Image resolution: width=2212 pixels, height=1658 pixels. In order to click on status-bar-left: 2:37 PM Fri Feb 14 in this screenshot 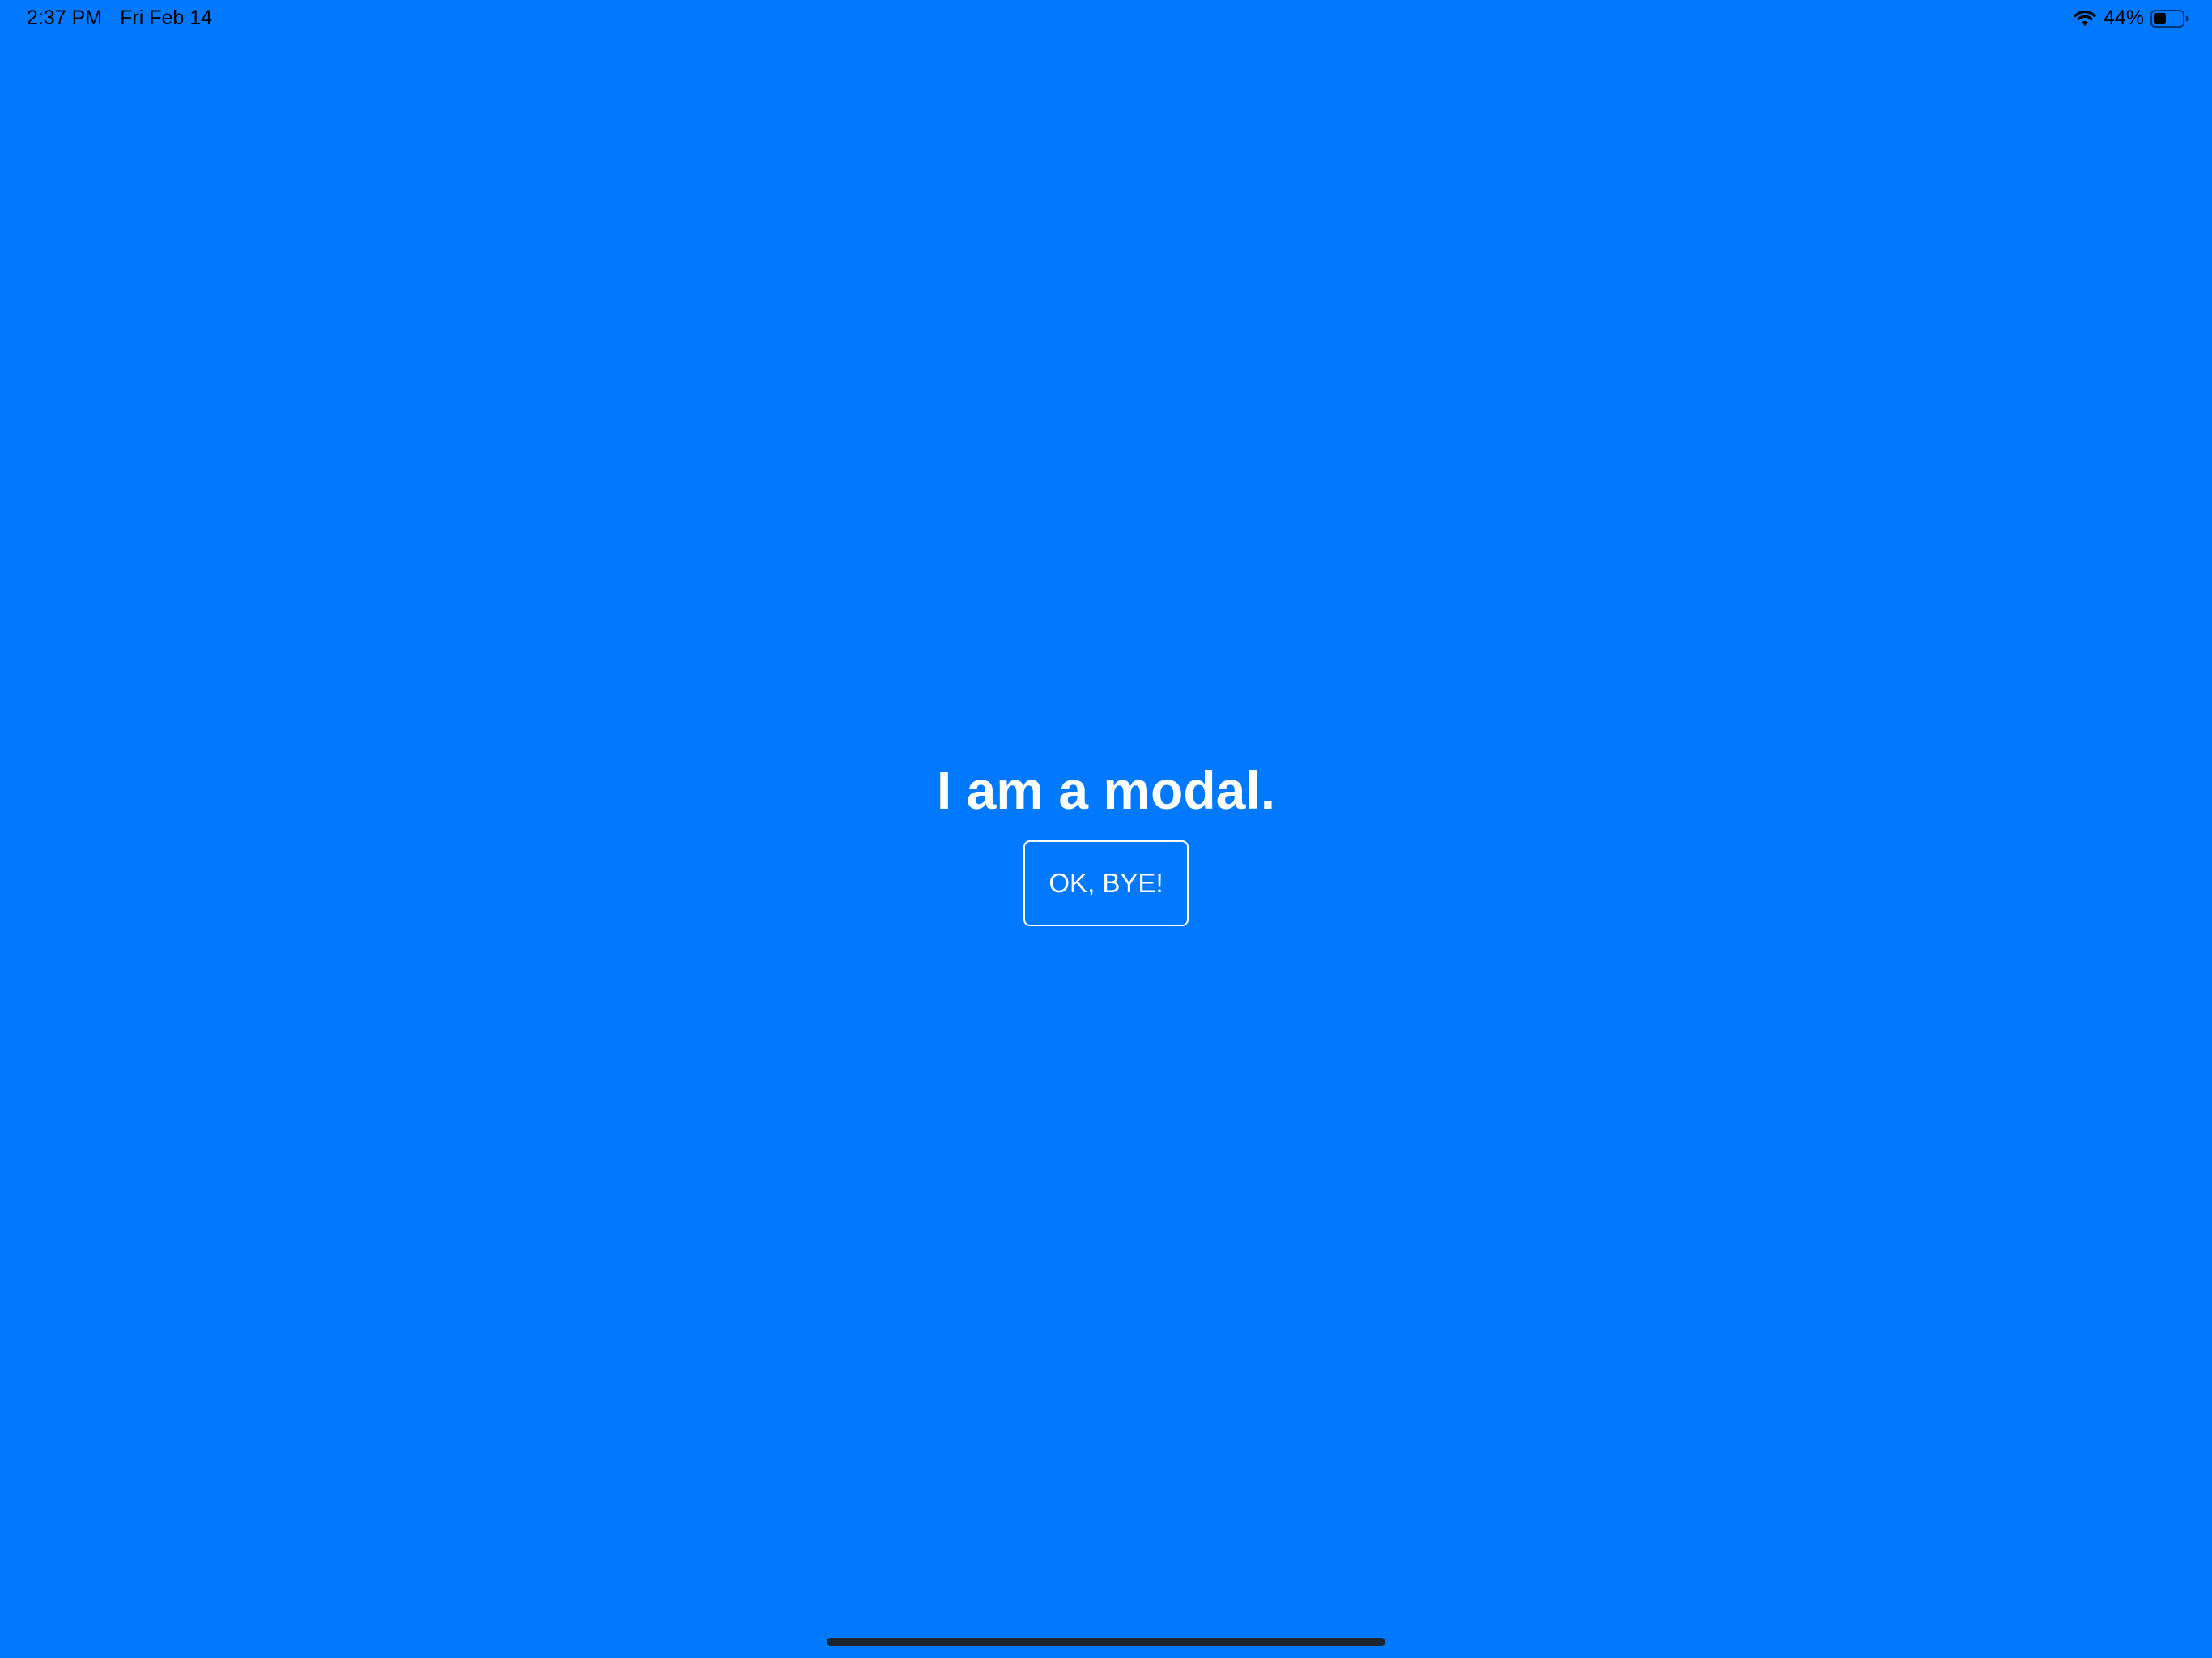, I will do `click(120, 18)`.